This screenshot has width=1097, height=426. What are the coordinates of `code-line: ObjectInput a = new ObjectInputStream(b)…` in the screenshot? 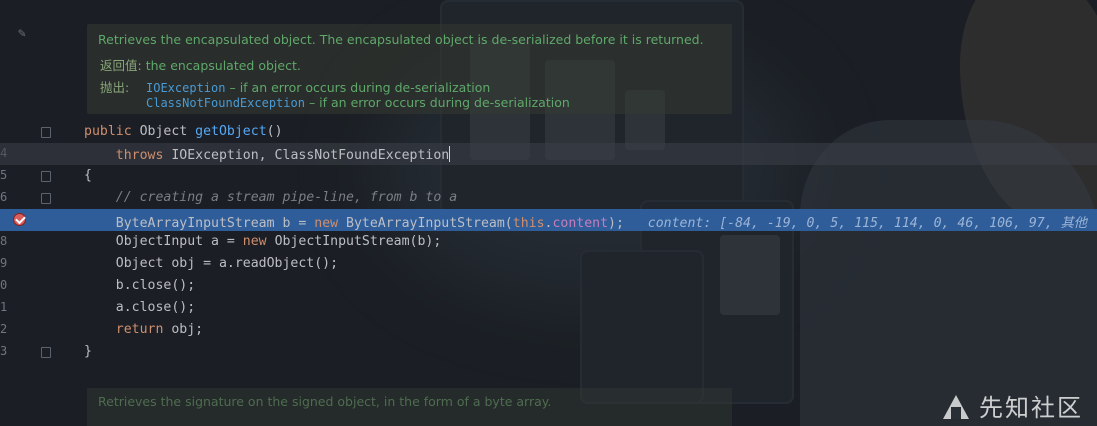 It's located at (548, 242).